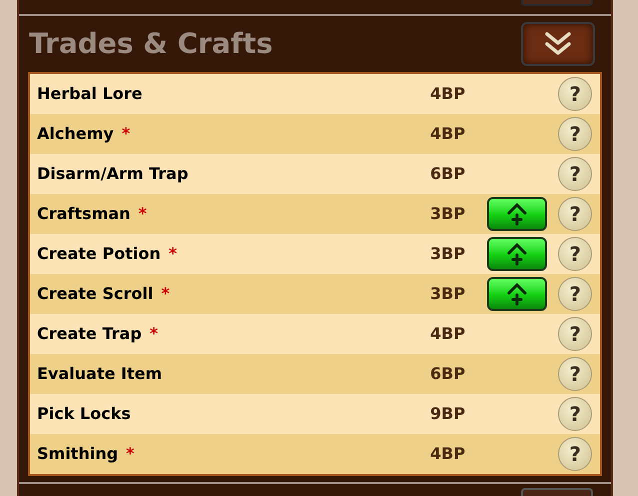 The image size is (638, 496). What do you see at coordinates (99, 254) in the screenshot?
I see `skill-name: Create Potion` at bounding box center [99, 254].